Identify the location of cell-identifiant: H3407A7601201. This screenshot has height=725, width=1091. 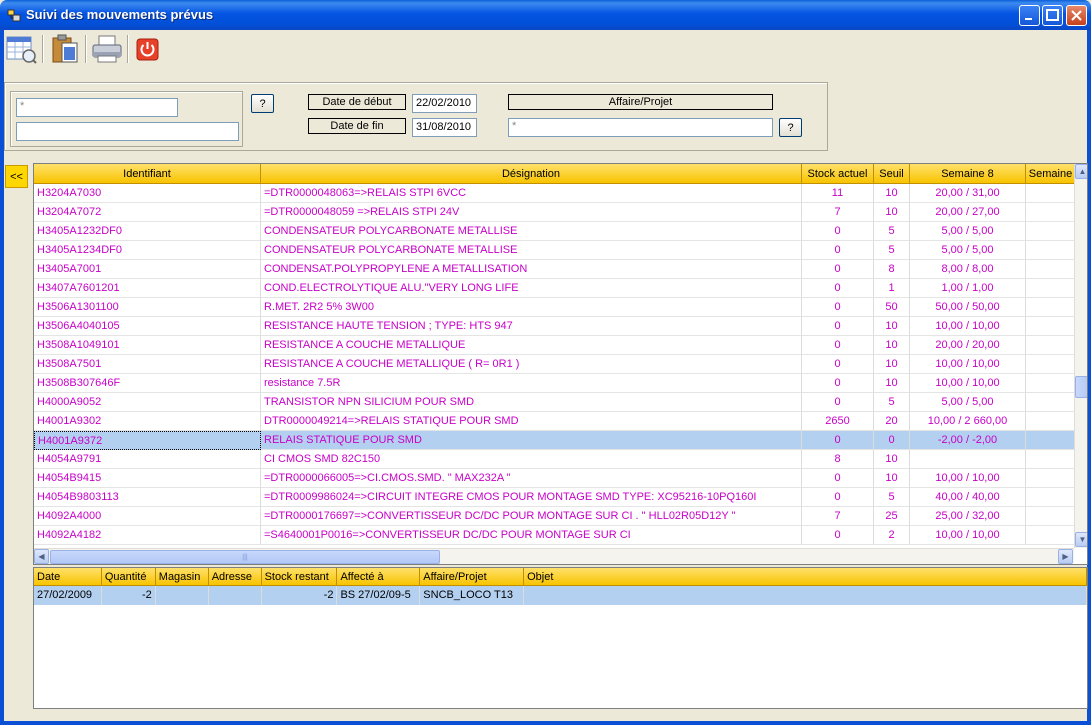
(147, 288).